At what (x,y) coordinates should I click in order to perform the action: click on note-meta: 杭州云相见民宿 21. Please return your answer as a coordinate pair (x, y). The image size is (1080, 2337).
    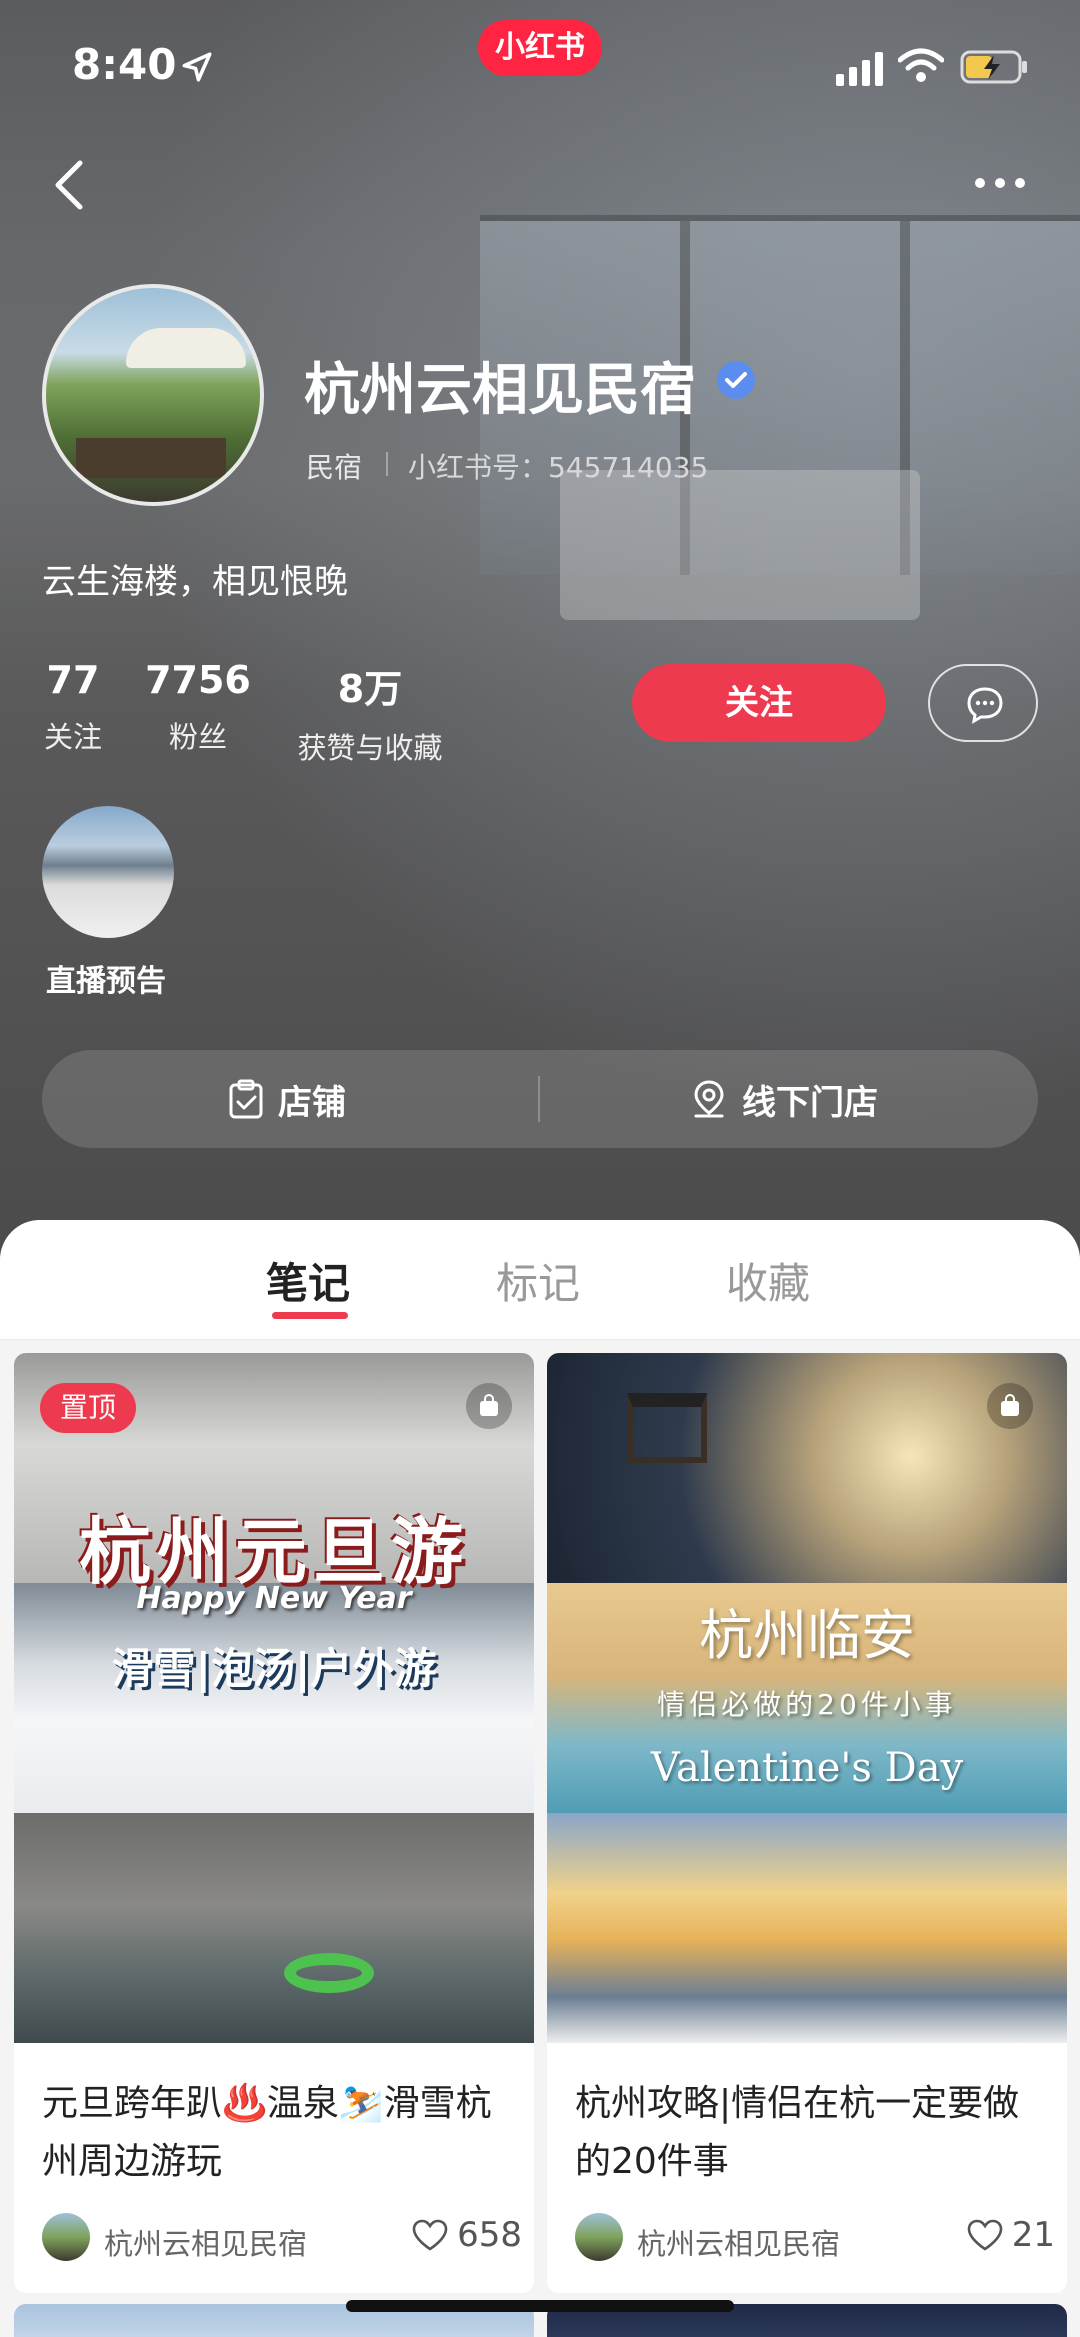
    Looking at the image, I should click on (815, 2238).